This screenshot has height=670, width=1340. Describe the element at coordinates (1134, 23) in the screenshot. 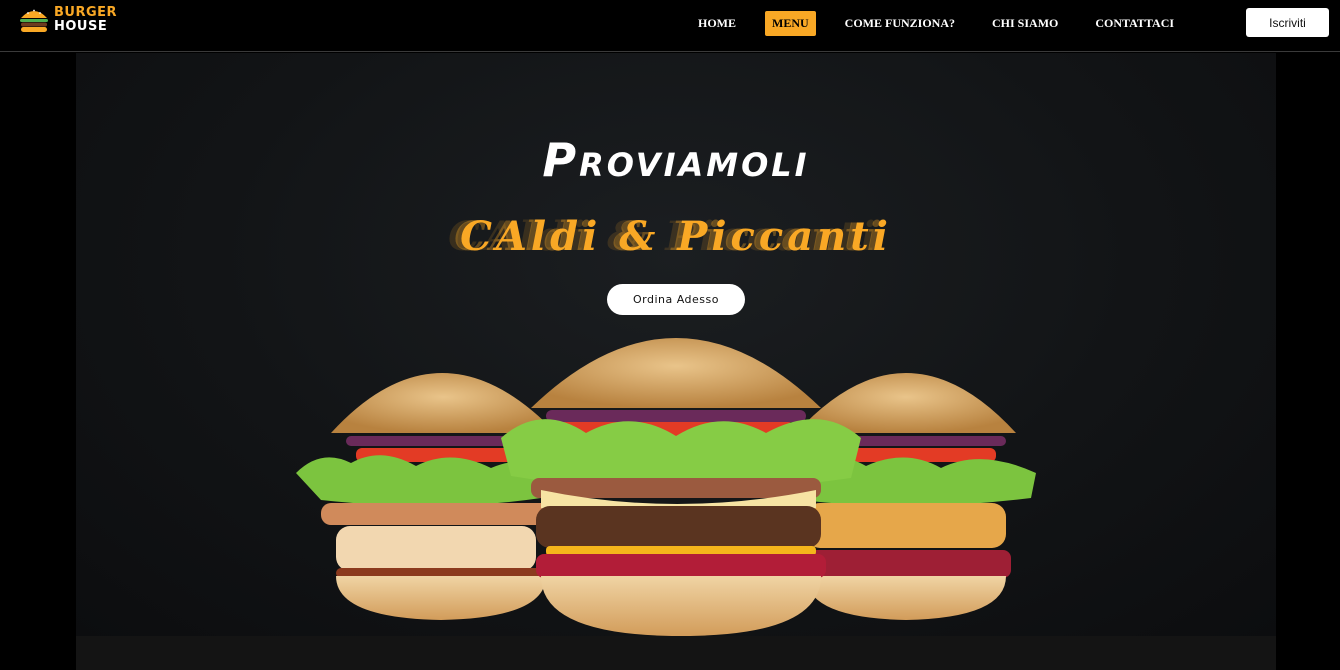

I see `nav-link-contattaci: Contattaci` at that location.